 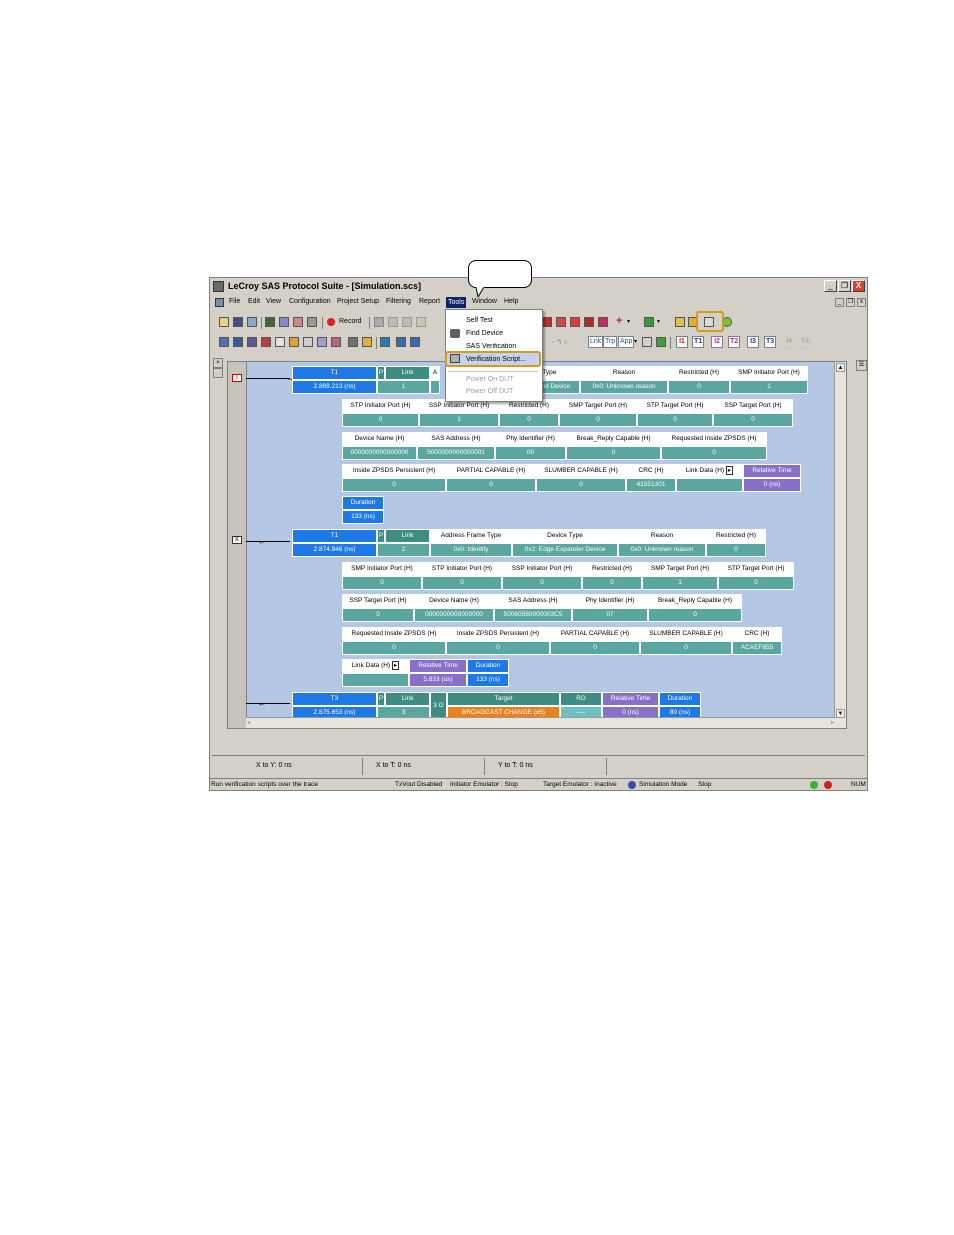 What do you see at coordinates (647, 342) in the screenshot?
I see `clock-icon` at bounding box center [647, 342].